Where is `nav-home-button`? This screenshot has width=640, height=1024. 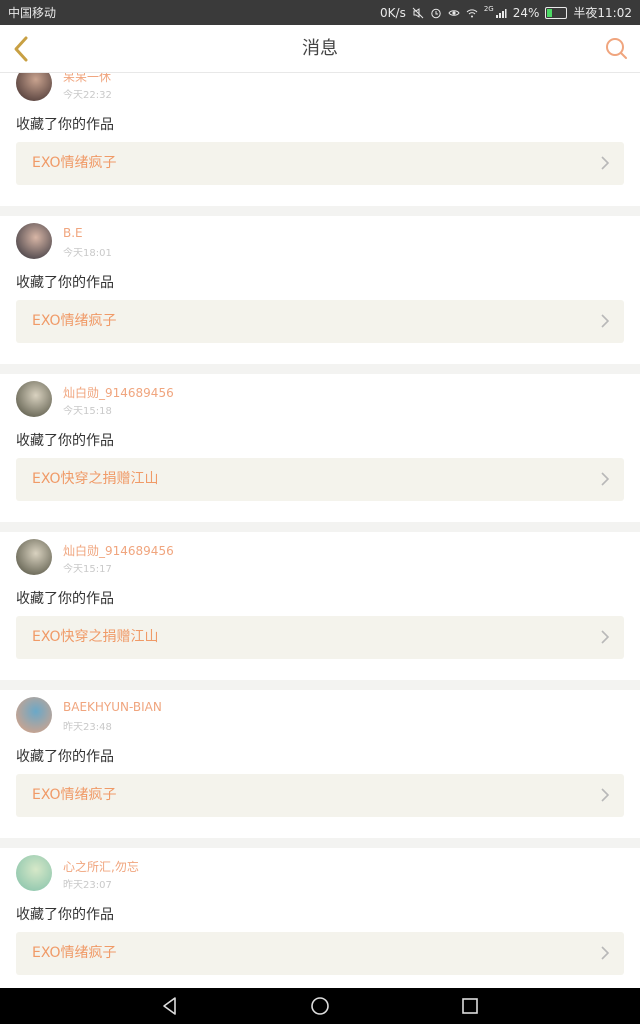 nav-home-button is located at coordinates (320, 1006).